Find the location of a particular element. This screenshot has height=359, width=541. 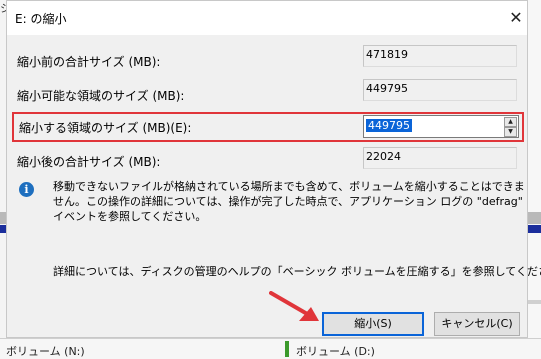

spin-up-button: ▲ is located at coordinates (510, 122).